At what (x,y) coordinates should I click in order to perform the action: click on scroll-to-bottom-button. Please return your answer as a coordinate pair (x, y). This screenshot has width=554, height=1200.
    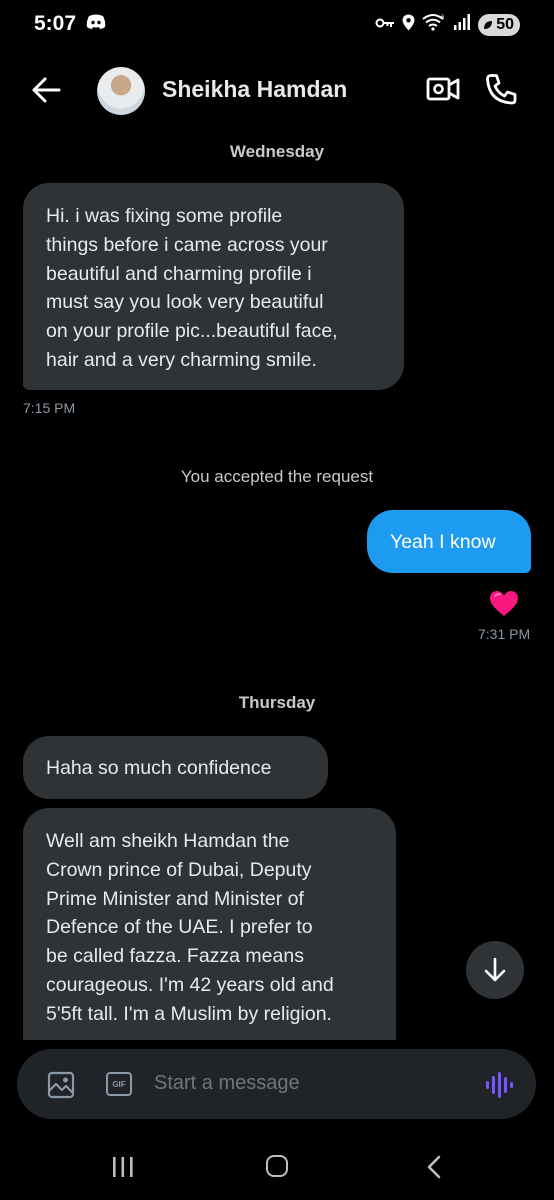
    Looking at the image, I should click on (495, 970).